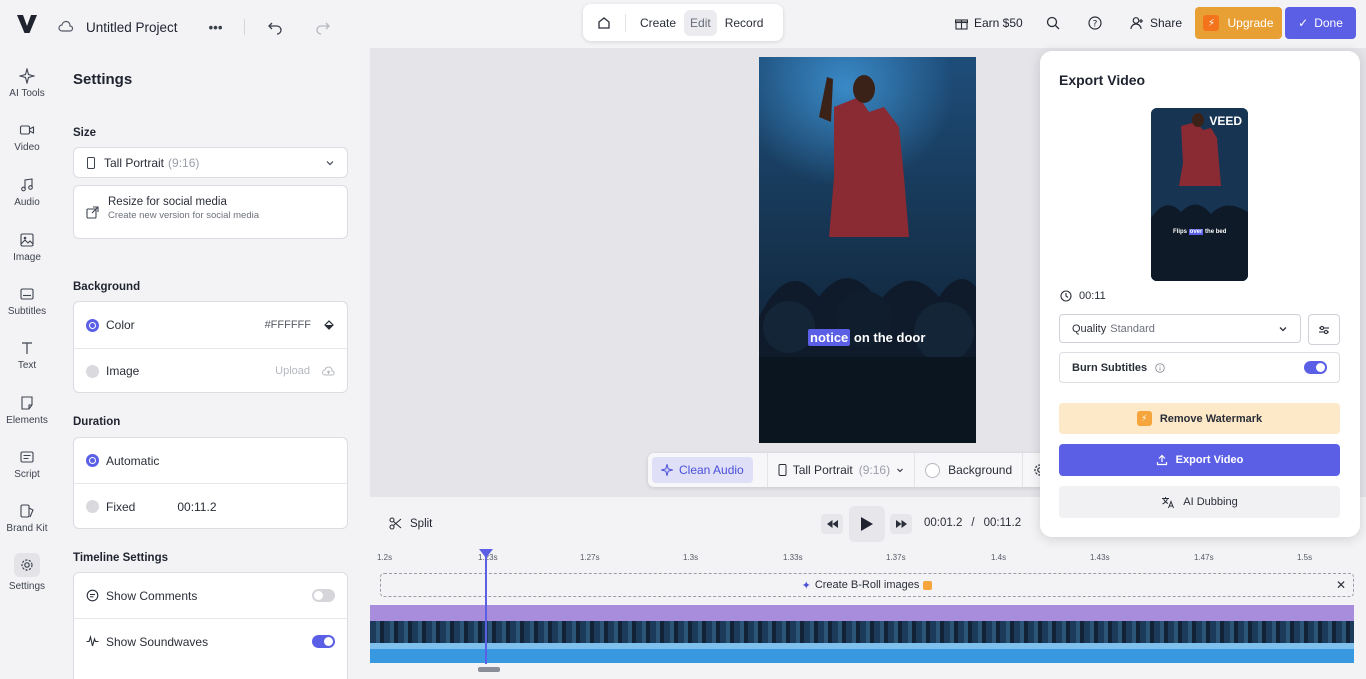 The height and width of the screenshot is (679, 1366). I want to click on rail-label: AI Tools, so click(27, 93).